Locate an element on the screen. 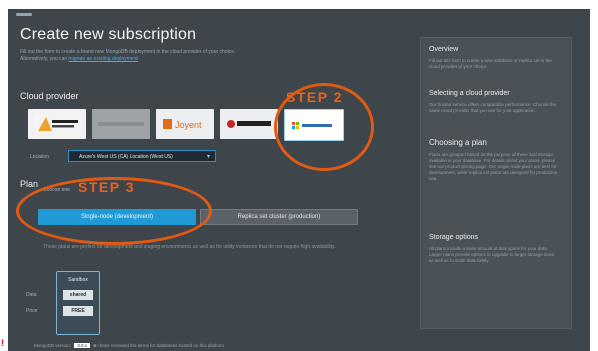  sidebar-heading-storage: Storage options is located at coordinates (454, 237).